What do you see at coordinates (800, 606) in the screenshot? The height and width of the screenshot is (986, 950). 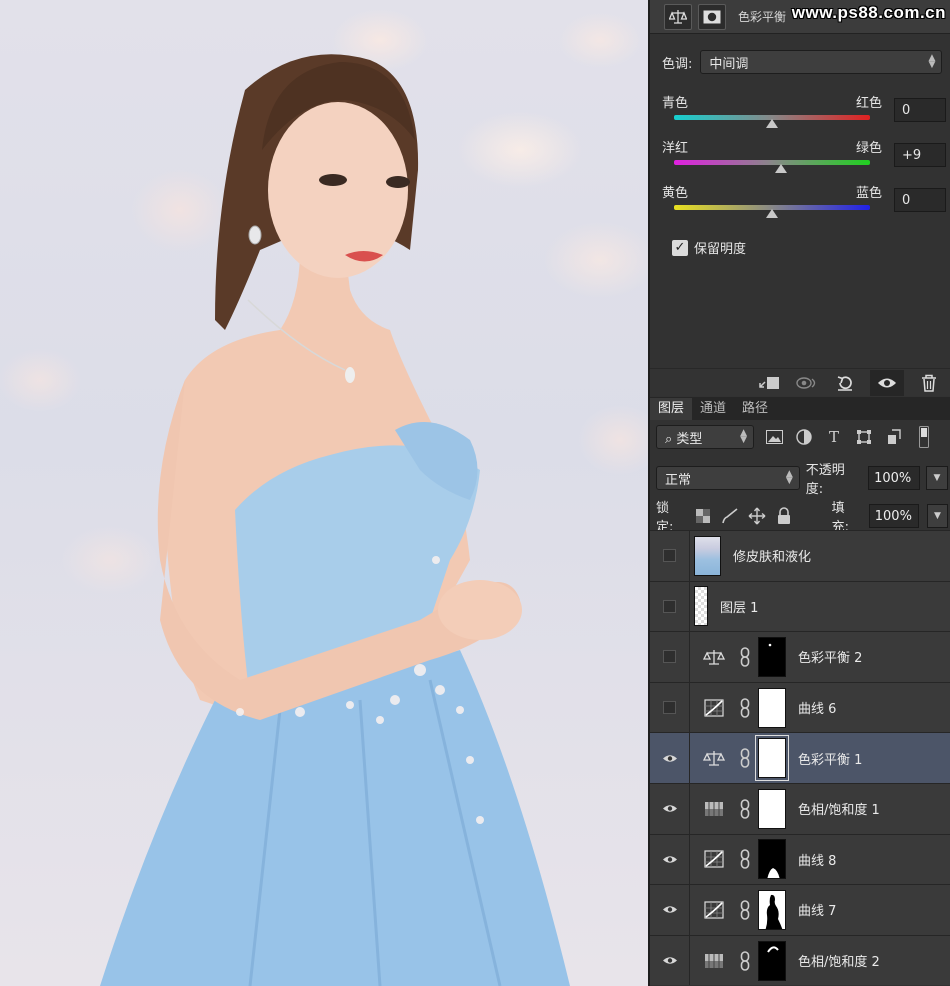 I see `layer-row: 图层 1` at bounding box center [800, 606].